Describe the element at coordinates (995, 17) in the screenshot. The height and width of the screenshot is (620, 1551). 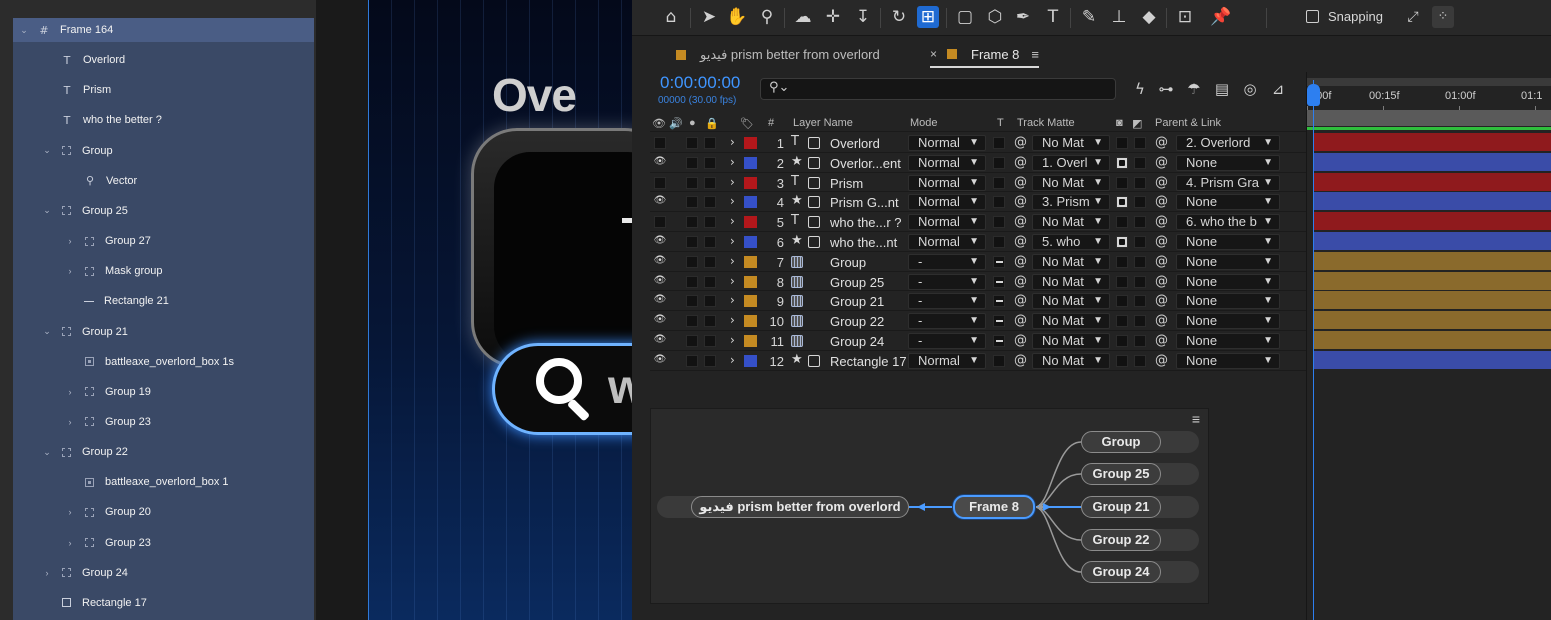
I see `3d-cube-icon: ⬡` at that location.